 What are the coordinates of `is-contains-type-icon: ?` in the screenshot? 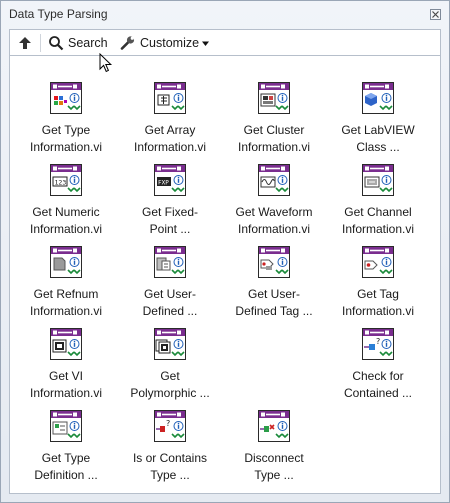 It's located at (170, 426).